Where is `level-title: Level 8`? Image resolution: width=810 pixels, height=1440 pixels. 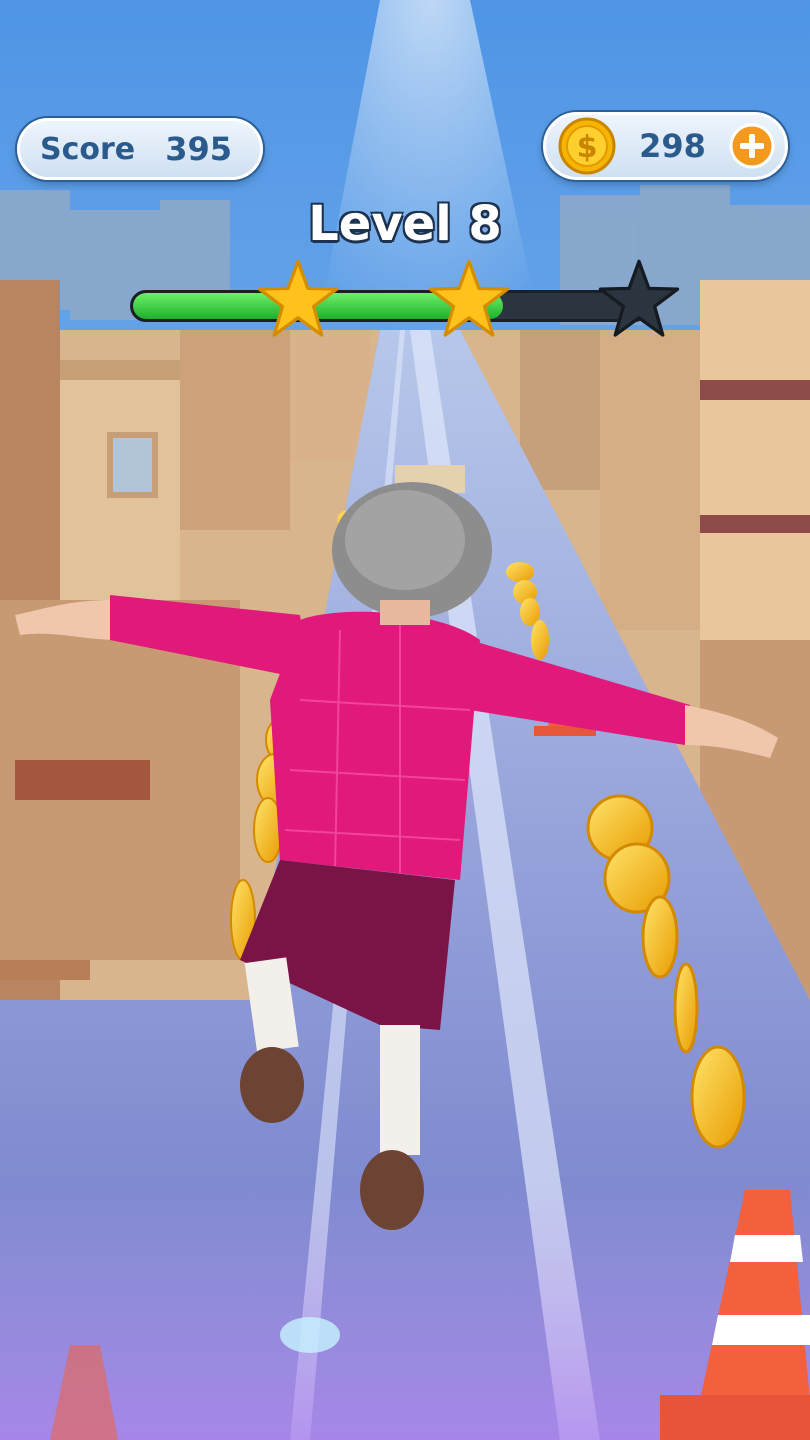 level-title: Level 8 is located at coordinates (405, 224).